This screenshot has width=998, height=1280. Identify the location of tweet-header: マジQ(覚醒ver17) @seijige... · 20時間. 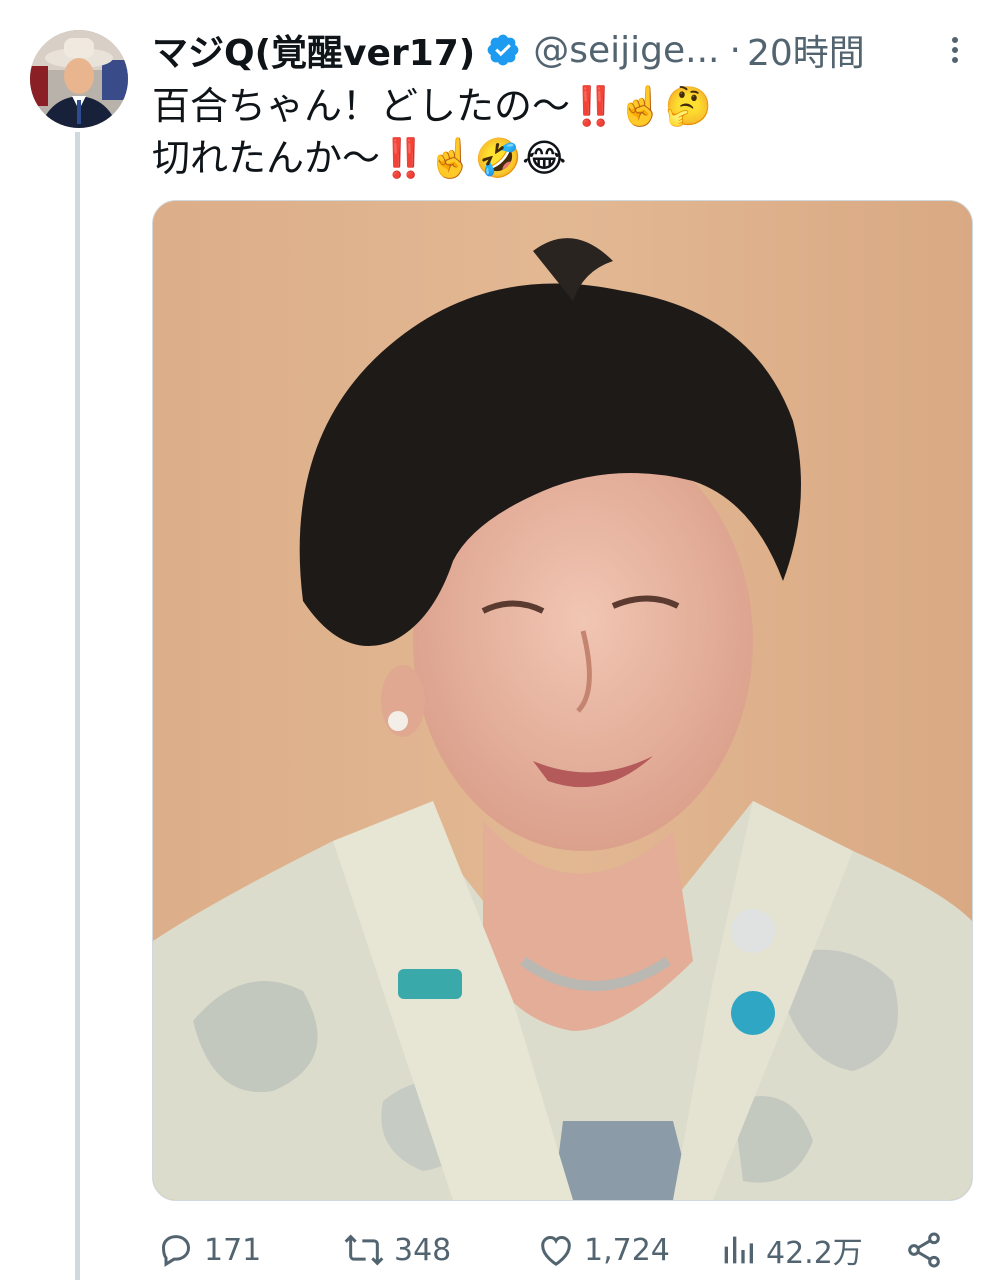
(562, 50).